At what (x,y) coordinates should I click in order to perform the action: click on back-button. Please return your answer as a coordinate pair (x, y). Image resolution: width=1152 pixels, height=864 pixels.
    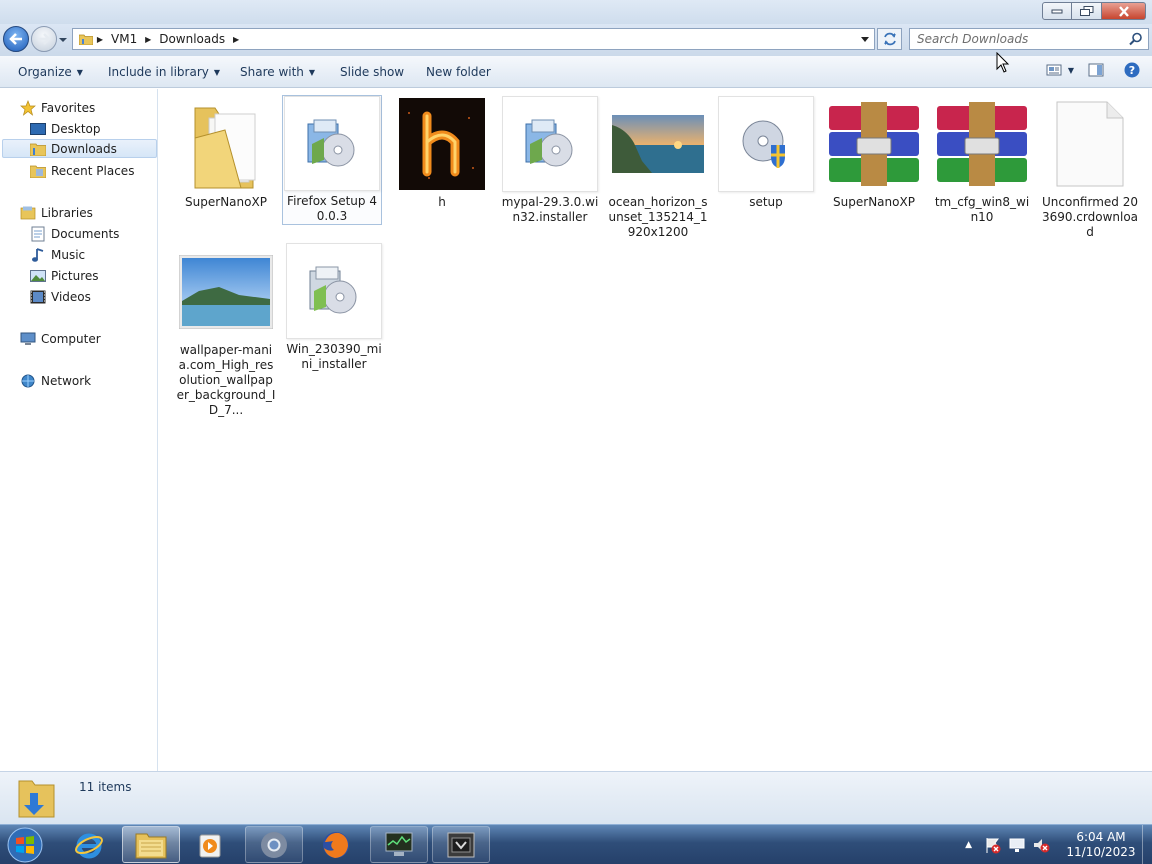
    Looking at the image, I should click on (16, 39).